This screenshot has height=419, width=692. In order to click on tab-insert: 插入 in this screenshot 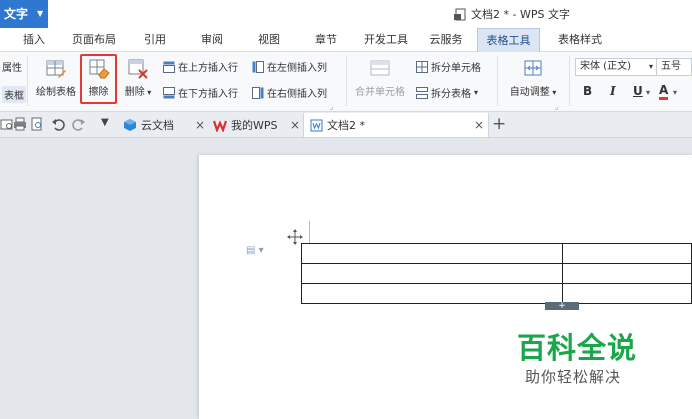, I will do `click(34, 40)`.